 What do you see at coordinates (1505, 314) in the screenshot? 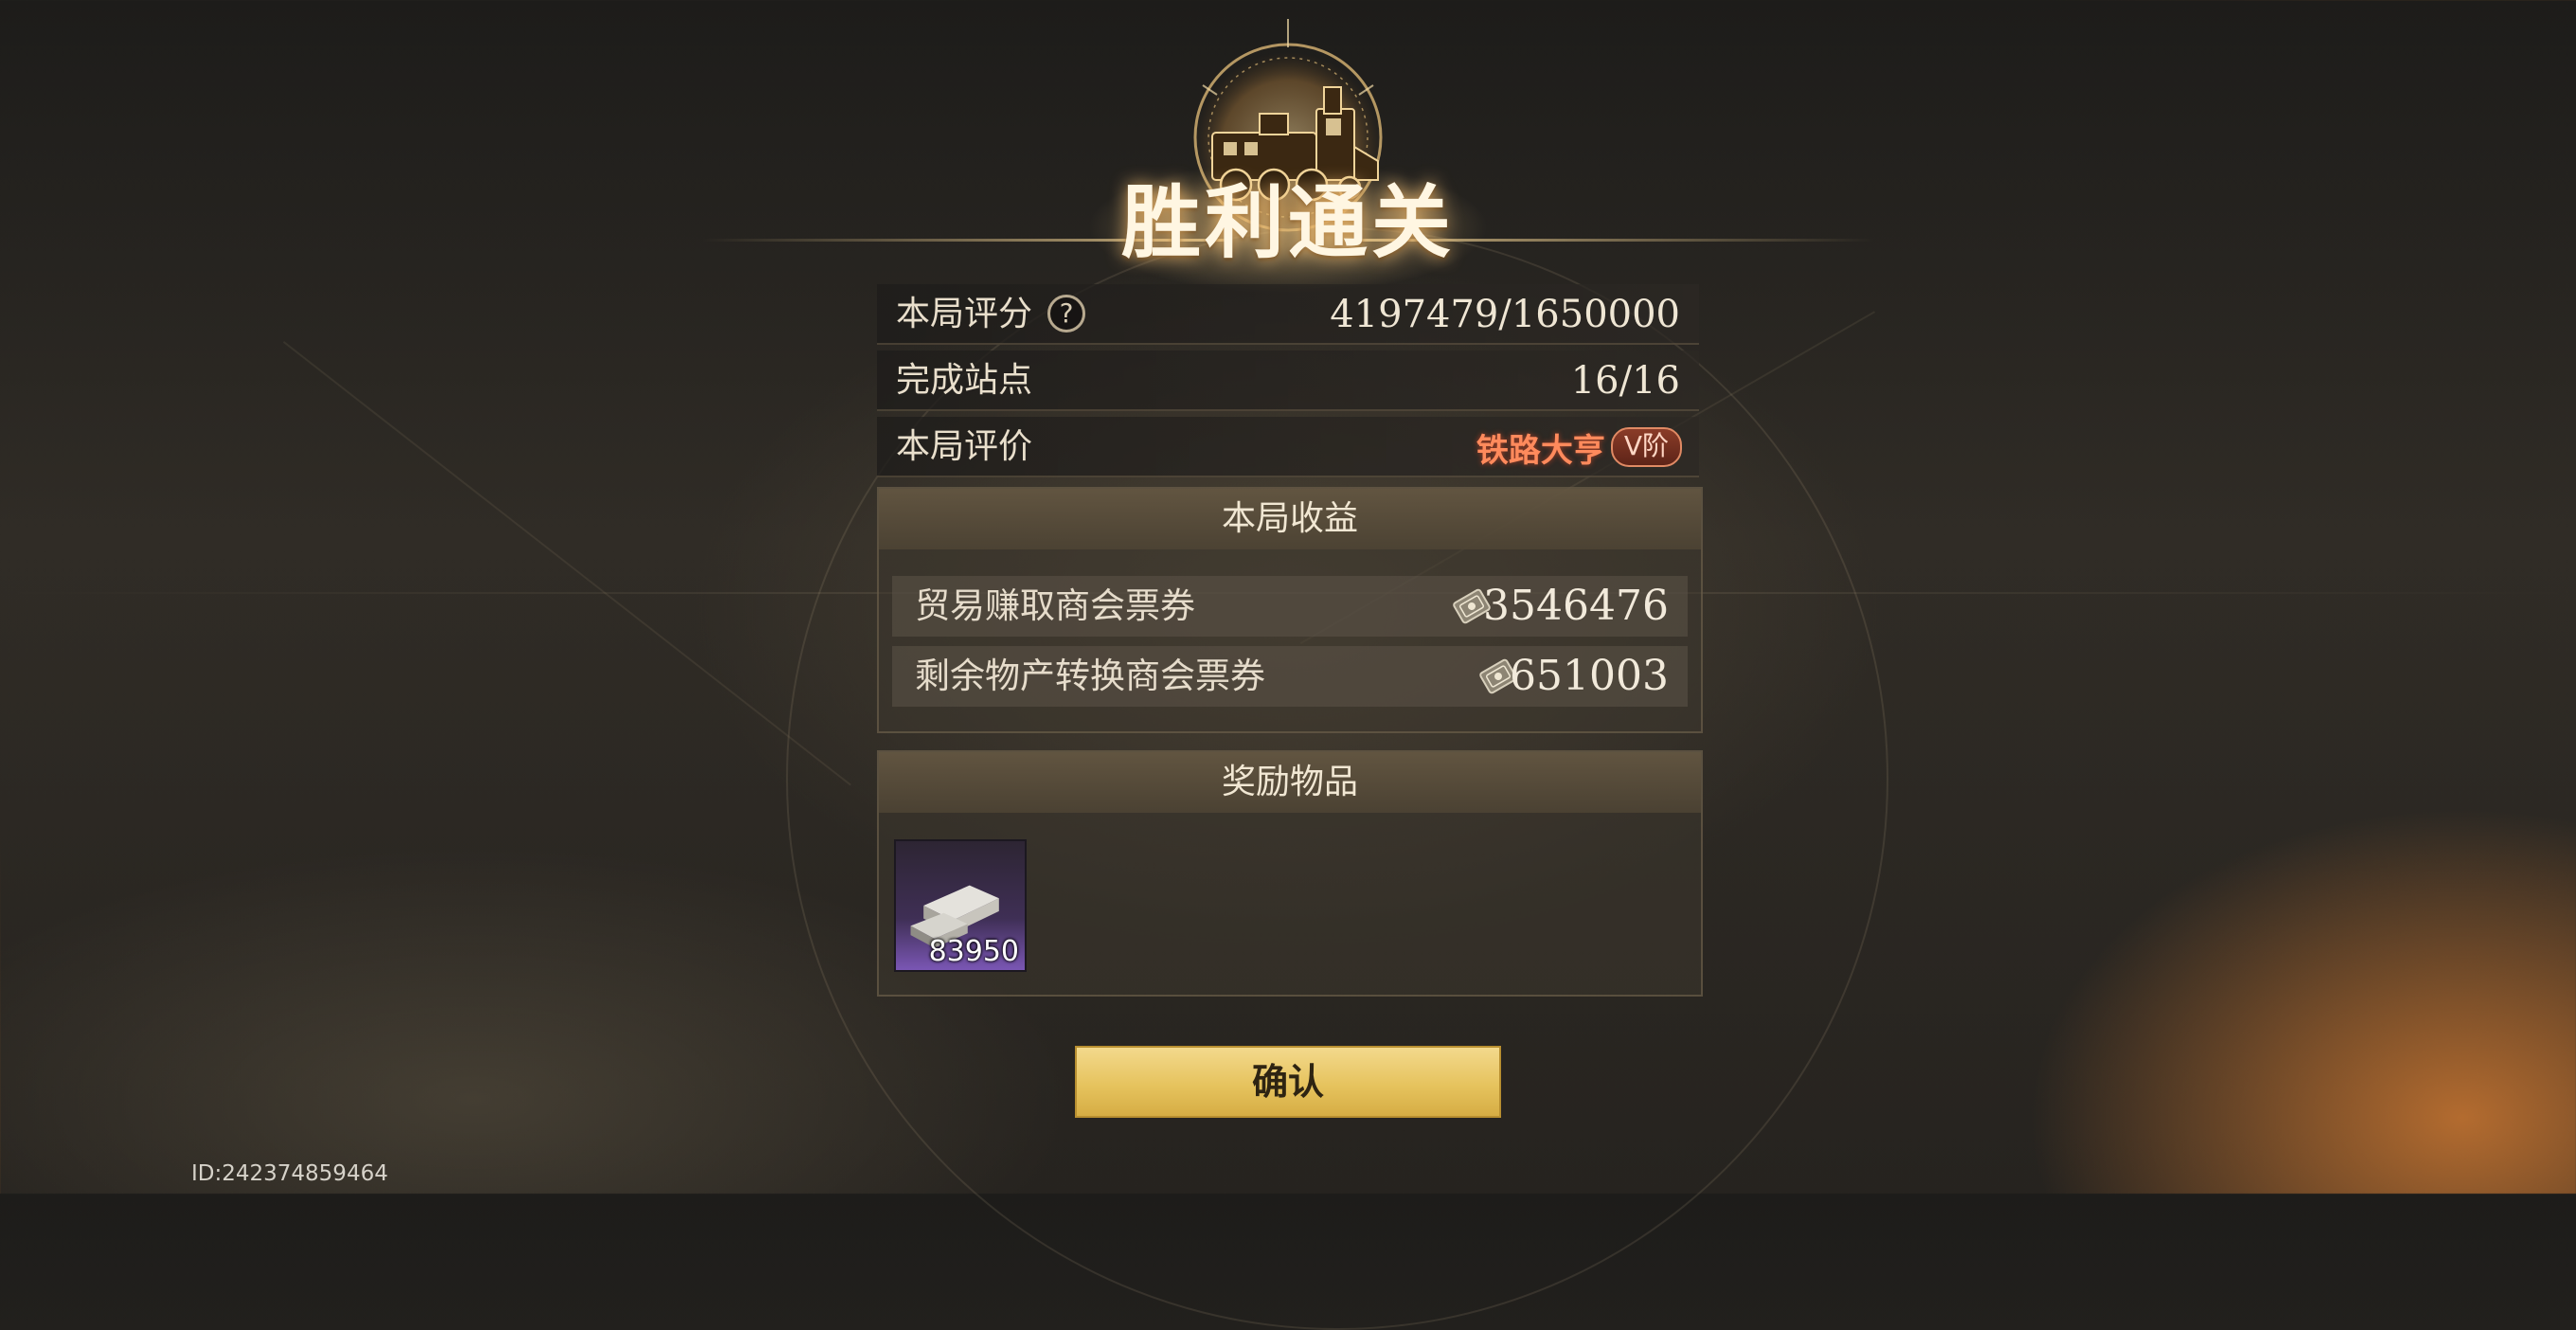
I see `score-value: 4197479/1650000` at bounding box center [1505, 314].